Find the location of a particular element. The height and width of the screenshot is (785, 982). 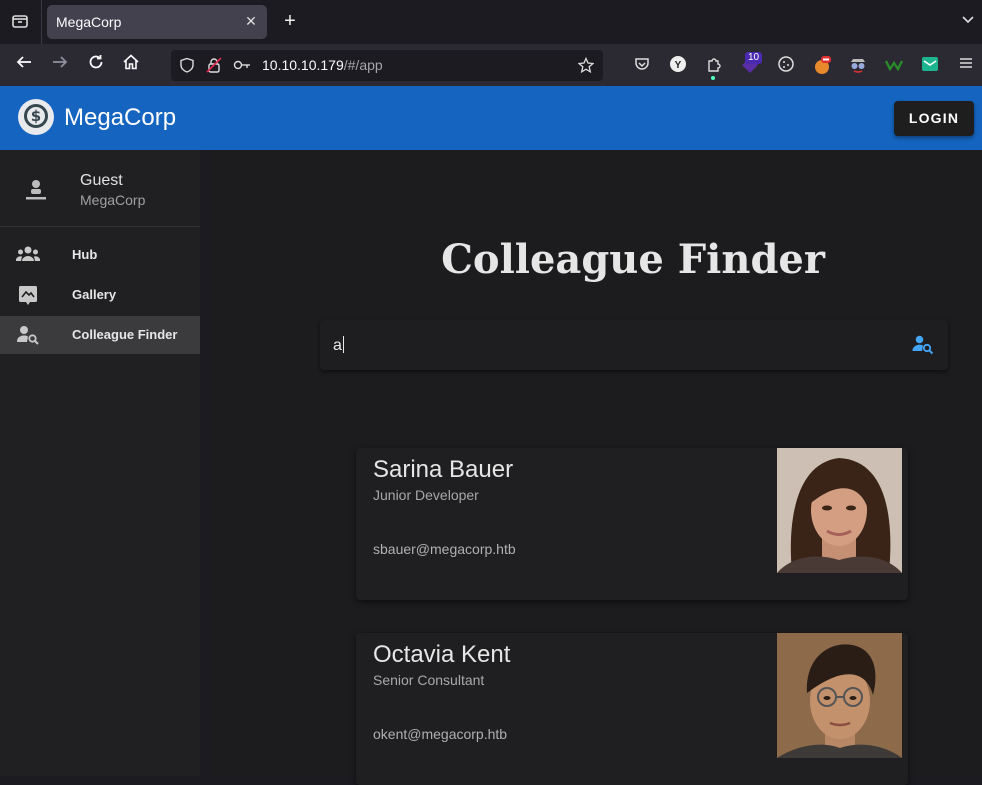

url-host: 10.10.10.179 is located at coordinates (303, 65).